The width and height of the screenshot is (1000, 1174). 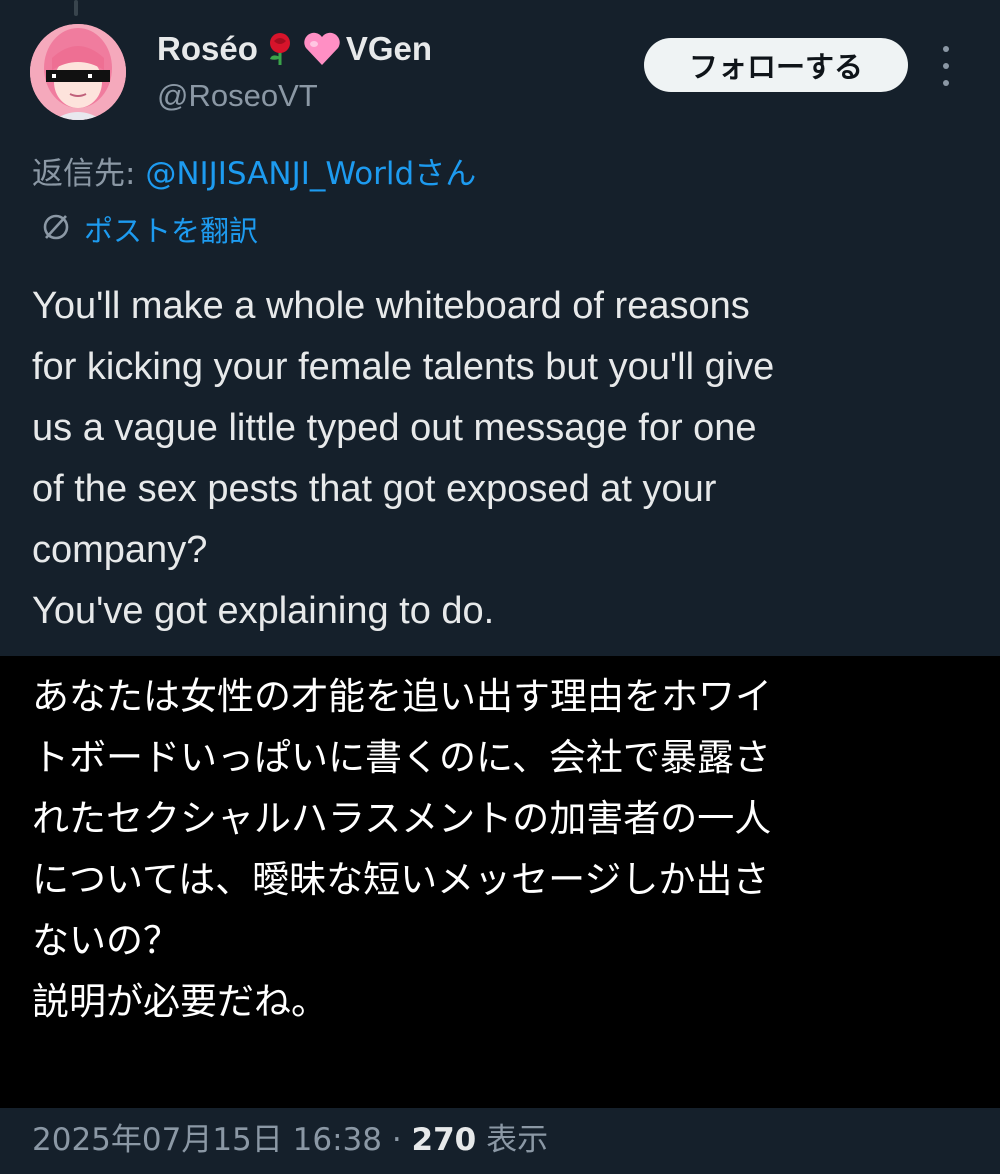 I want to click on post-meta: 2025年07月15日 16:38 · 270 表示, so click(x=290, y=1136).